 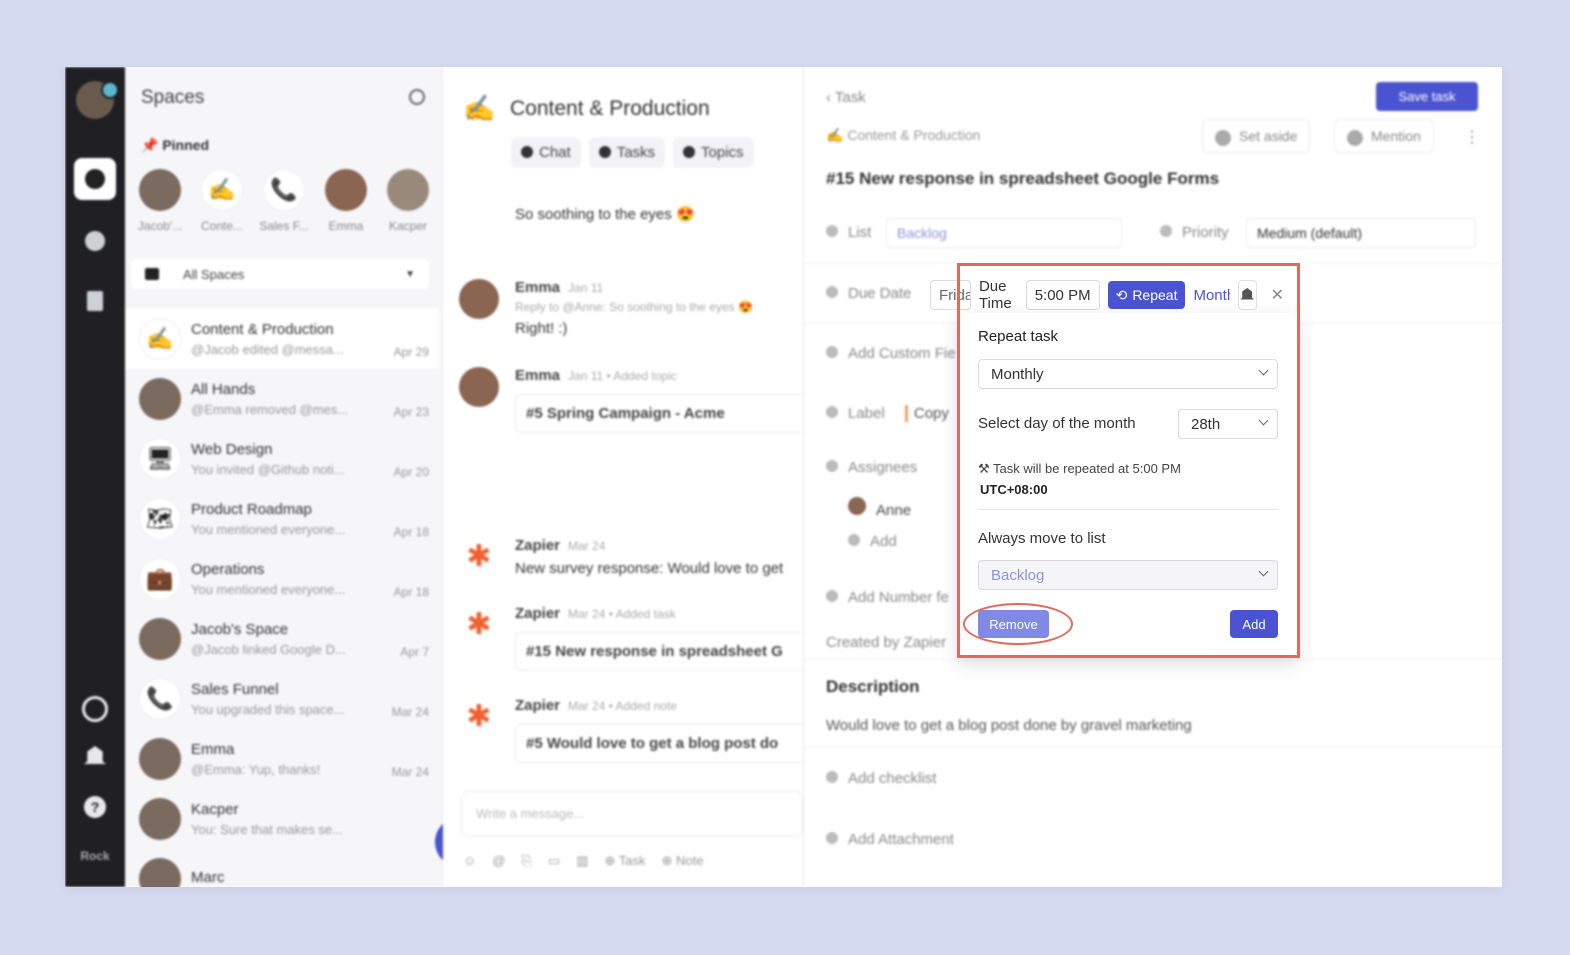 I want to click on close-icon: ✕, so click(x=1277, y=295).